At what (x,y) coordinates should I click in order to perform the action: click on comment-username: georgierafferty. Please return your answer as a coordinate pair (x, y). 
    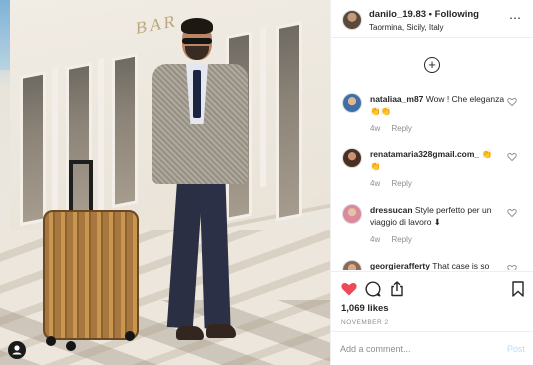
    Looking at the image, I should click on (400, 265).